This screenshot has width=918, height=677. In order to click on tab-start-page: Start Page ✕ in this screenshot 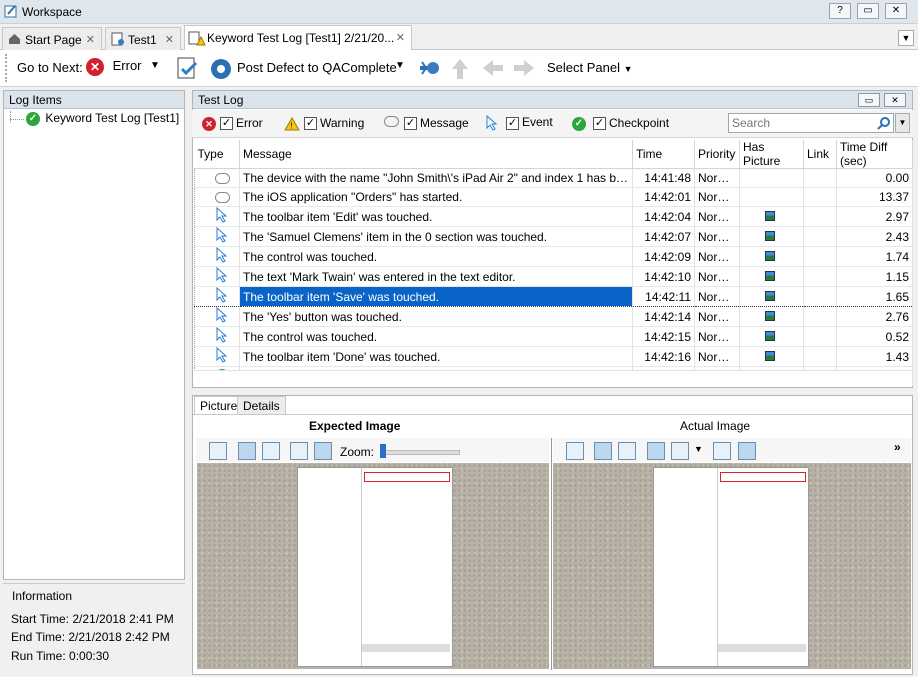, I will do `click(52, 38)`.